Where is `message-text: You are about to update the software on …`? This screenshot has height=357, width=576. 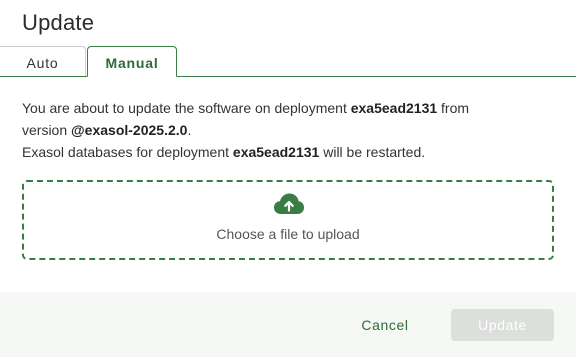
message-text: You are about to update the software on … is located at coordinates (186, 108).